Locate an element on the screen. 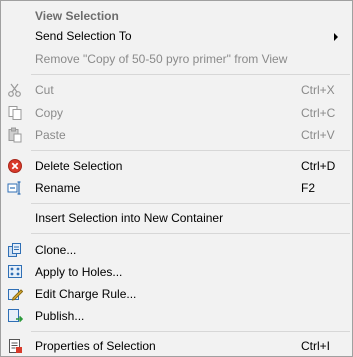 The image size is (353, 357). clone-icon is located at coordinates (15, 250).